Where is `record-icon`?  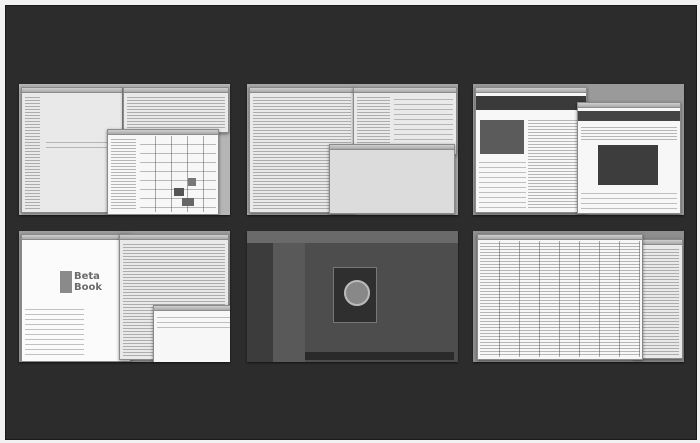 record-icon is located at coordinates (357, 293).